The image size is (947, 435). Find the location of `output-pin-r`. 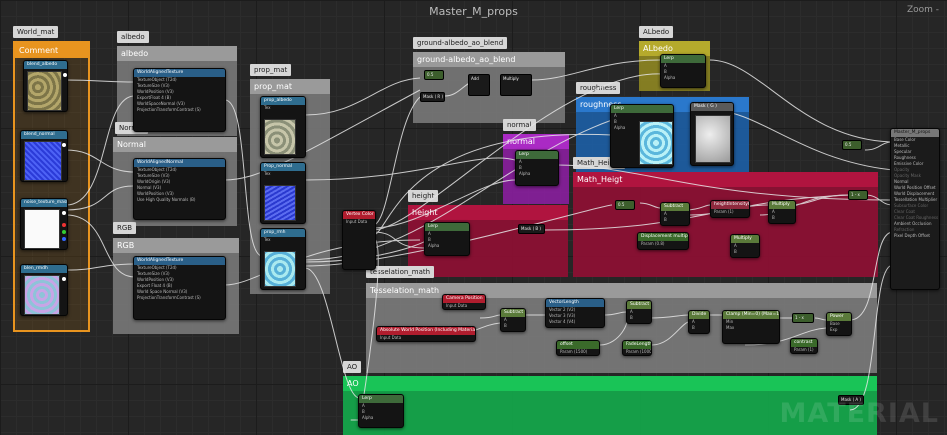

output-pin-r is located at coordinates (64, 225).